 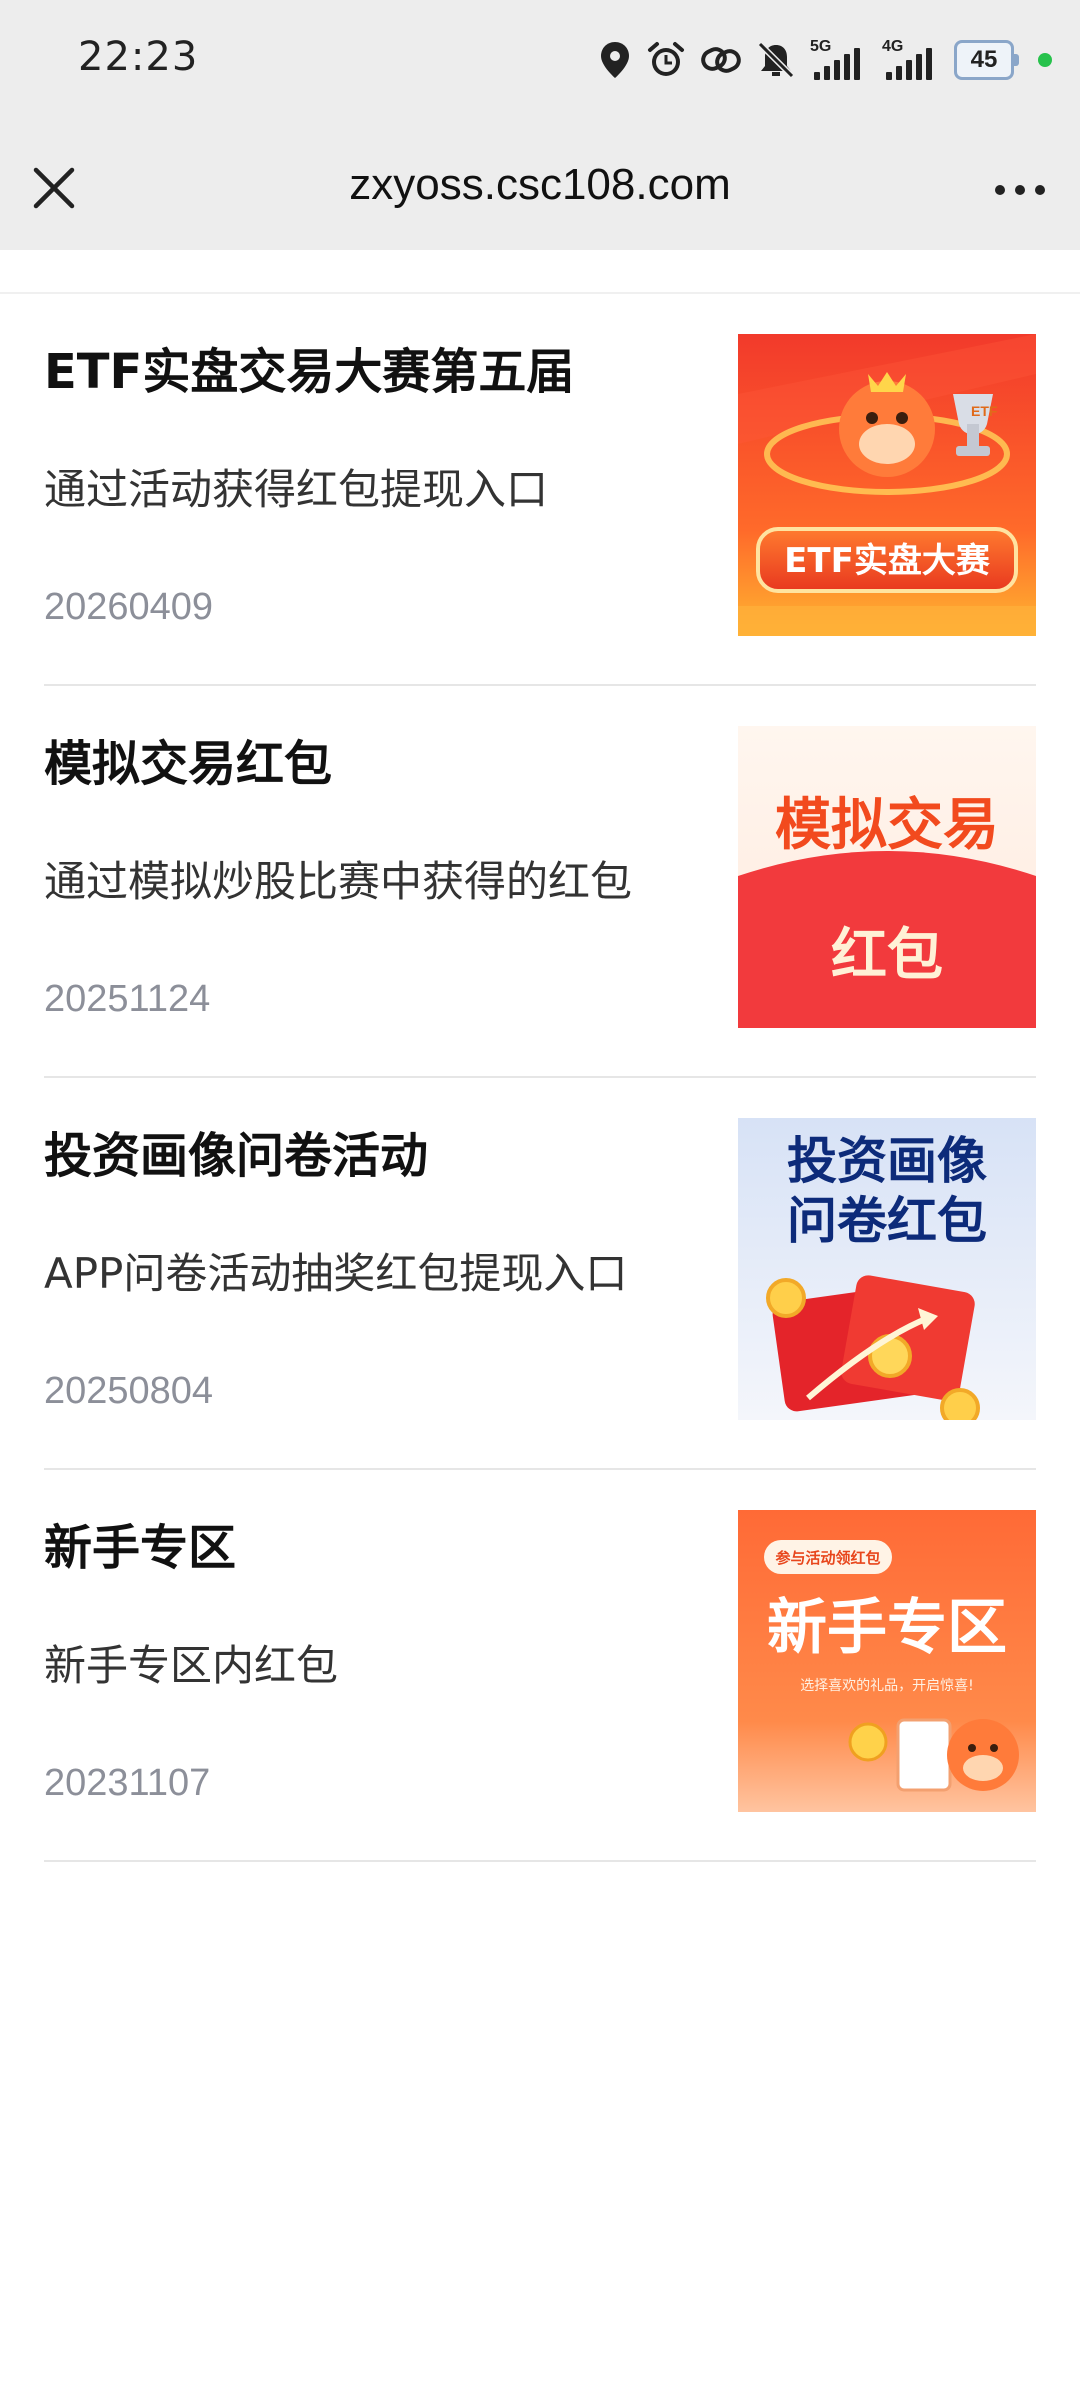 I want to click on status-bar: 22:23 5G 4G 45, so click(x=540, y=60).